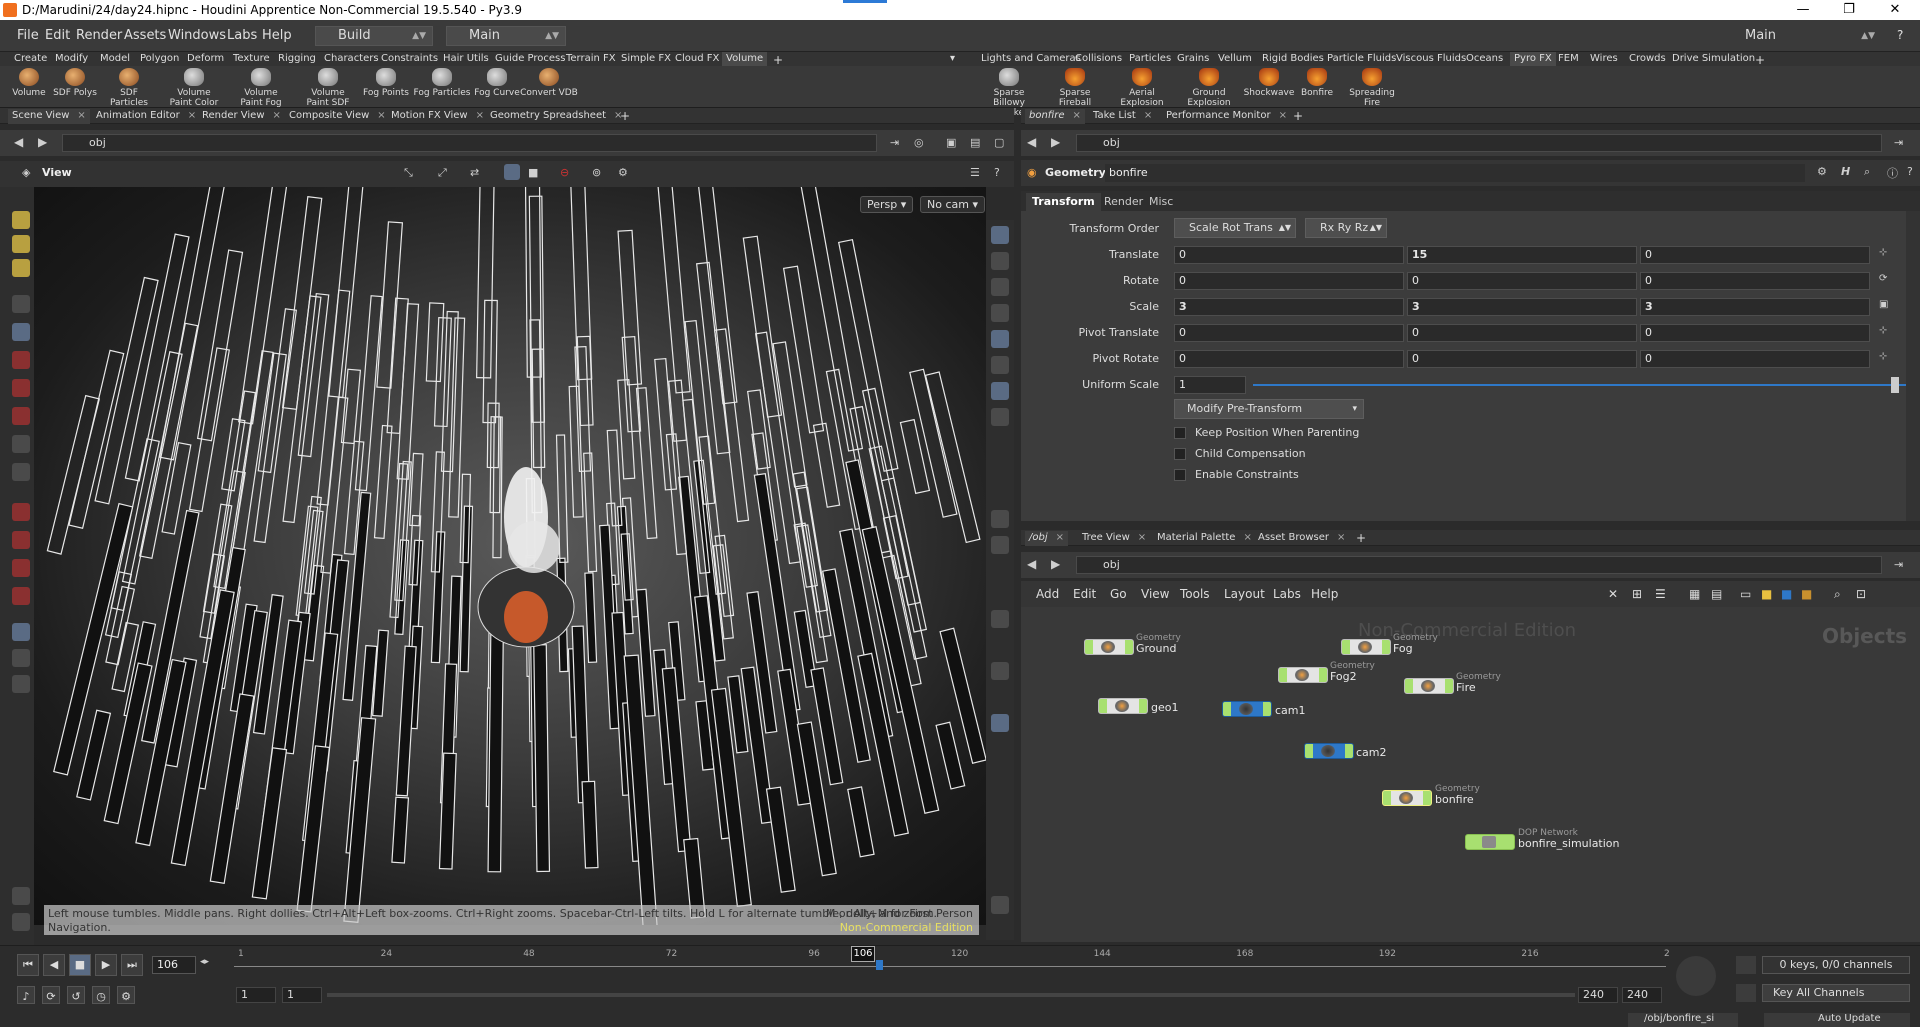 This screenshot has width=1920, height=1027. Describe the element at coordinates (1123, 706) in the screenshot. I see `node-geo1` at that location.